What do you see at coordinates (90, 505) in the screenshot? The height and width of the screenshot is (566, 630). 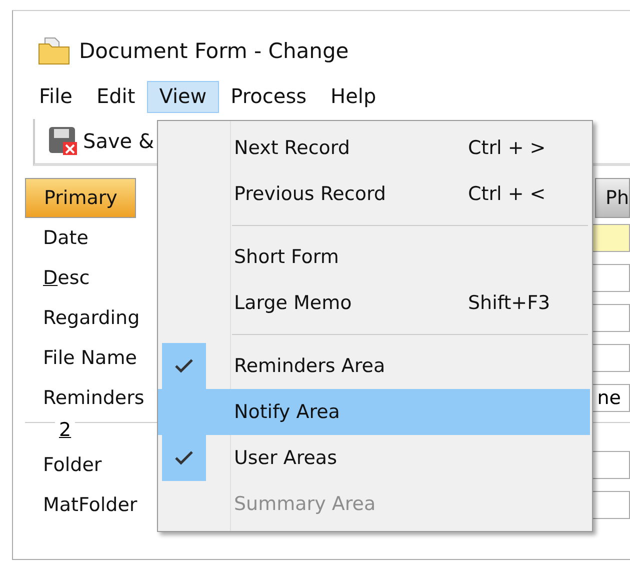 I see `field-label: MatFolder` at bounding box center [90, 505].